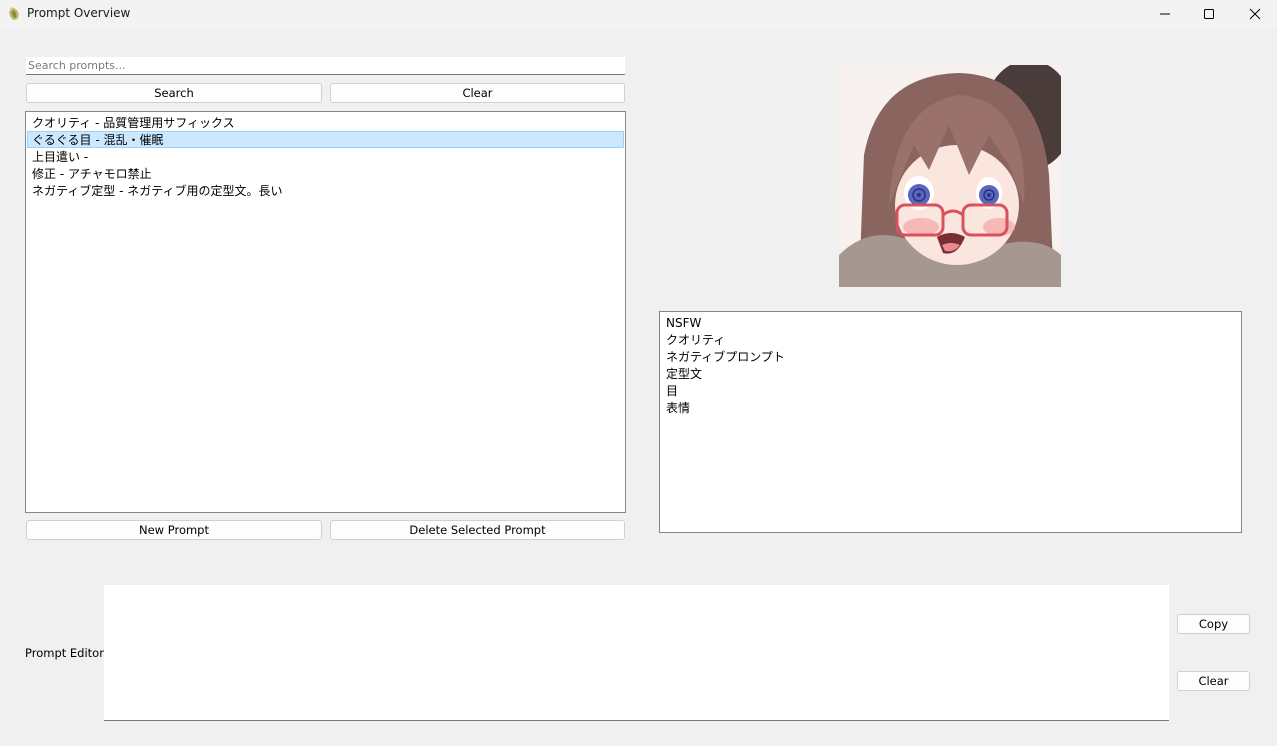 The image size is (1277, 746). What do you see at coordinates (950, 390) in the screenshot?
I see `tag-list-item: 目` at bounding box center [950, 390].